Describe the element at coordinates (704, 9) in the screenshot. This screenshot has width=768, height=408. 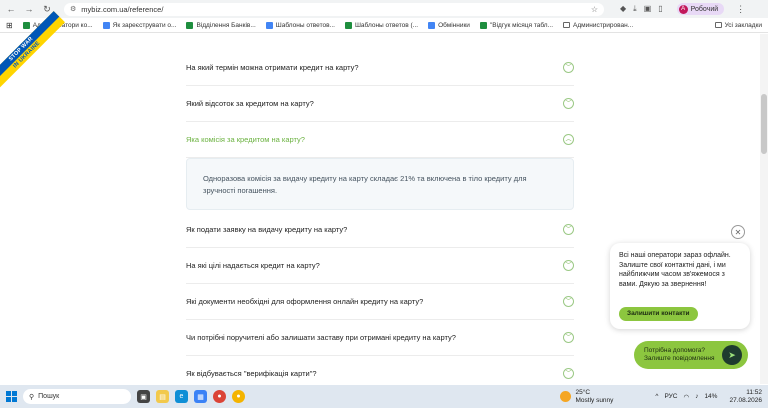
I see `profile-label: Робочий` at that location.